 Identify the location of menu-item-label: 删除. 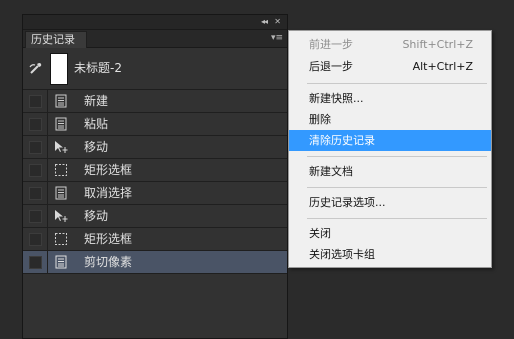
(320, 119).